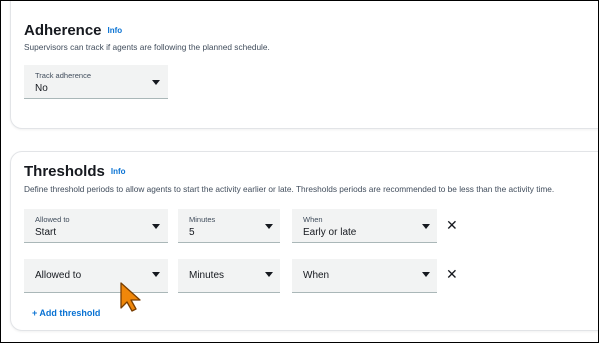 Image resolution: width=599 pixels, height=343 pixels. I want to click on when-label: When, so click(313, 219).